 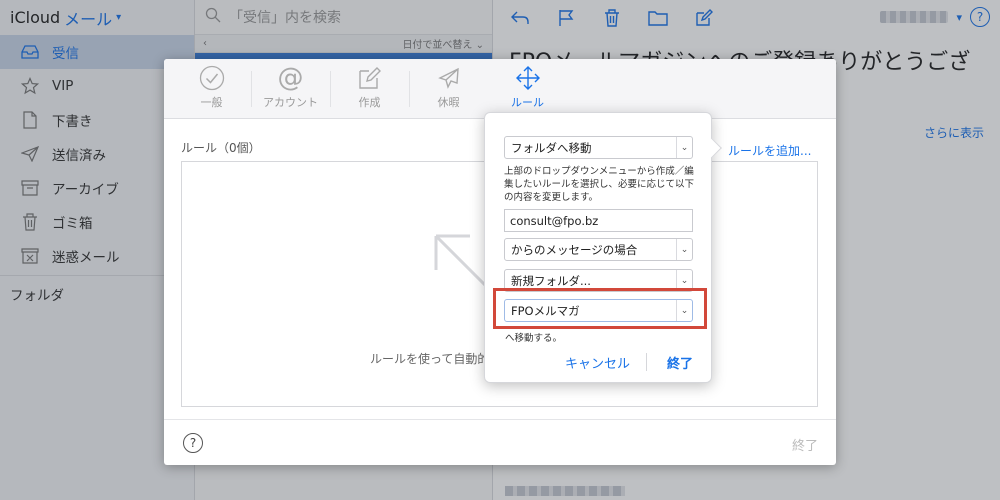 What do you see at coordinates (680, 362) in the screenshot?
I see `done-button: 終了` at bounding box center [680, 362].